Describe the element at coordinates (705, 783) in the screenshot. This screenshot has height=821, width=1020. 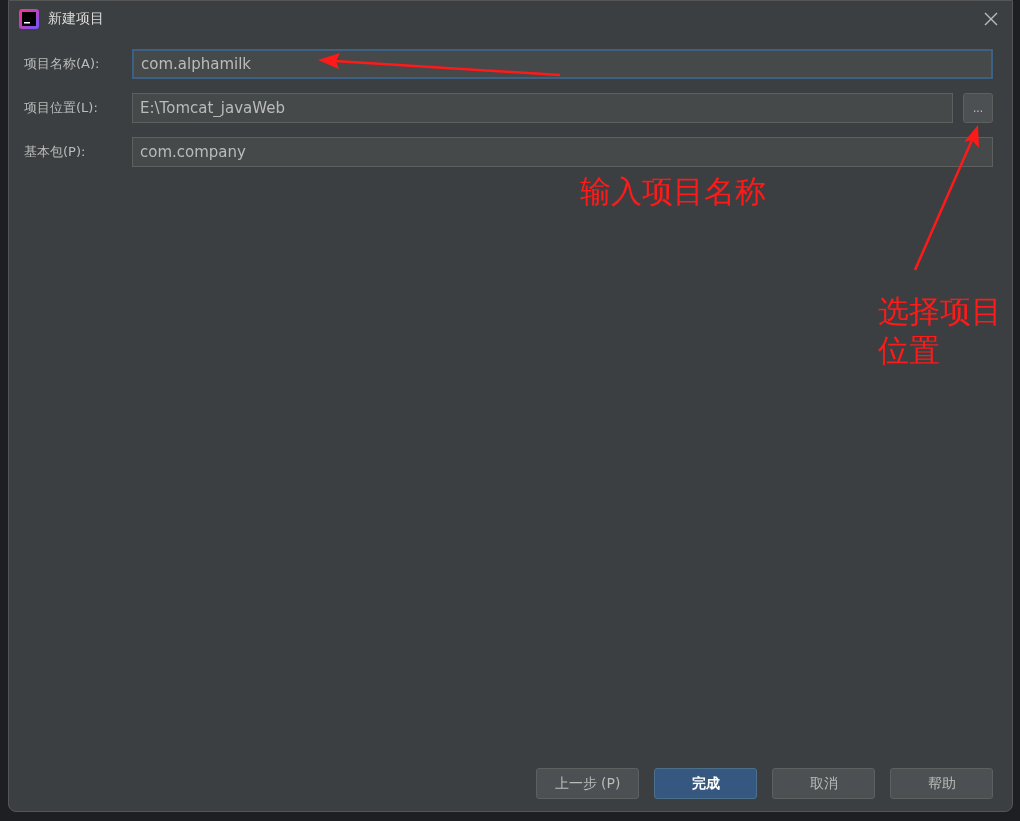
I see `dialog-button: 完成` at that location.